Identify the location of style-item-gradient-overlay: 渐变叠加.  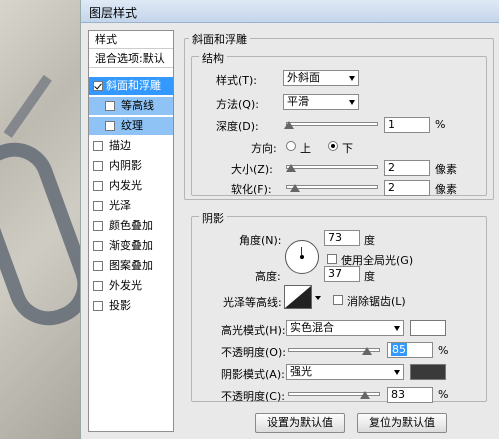
(131, 246).